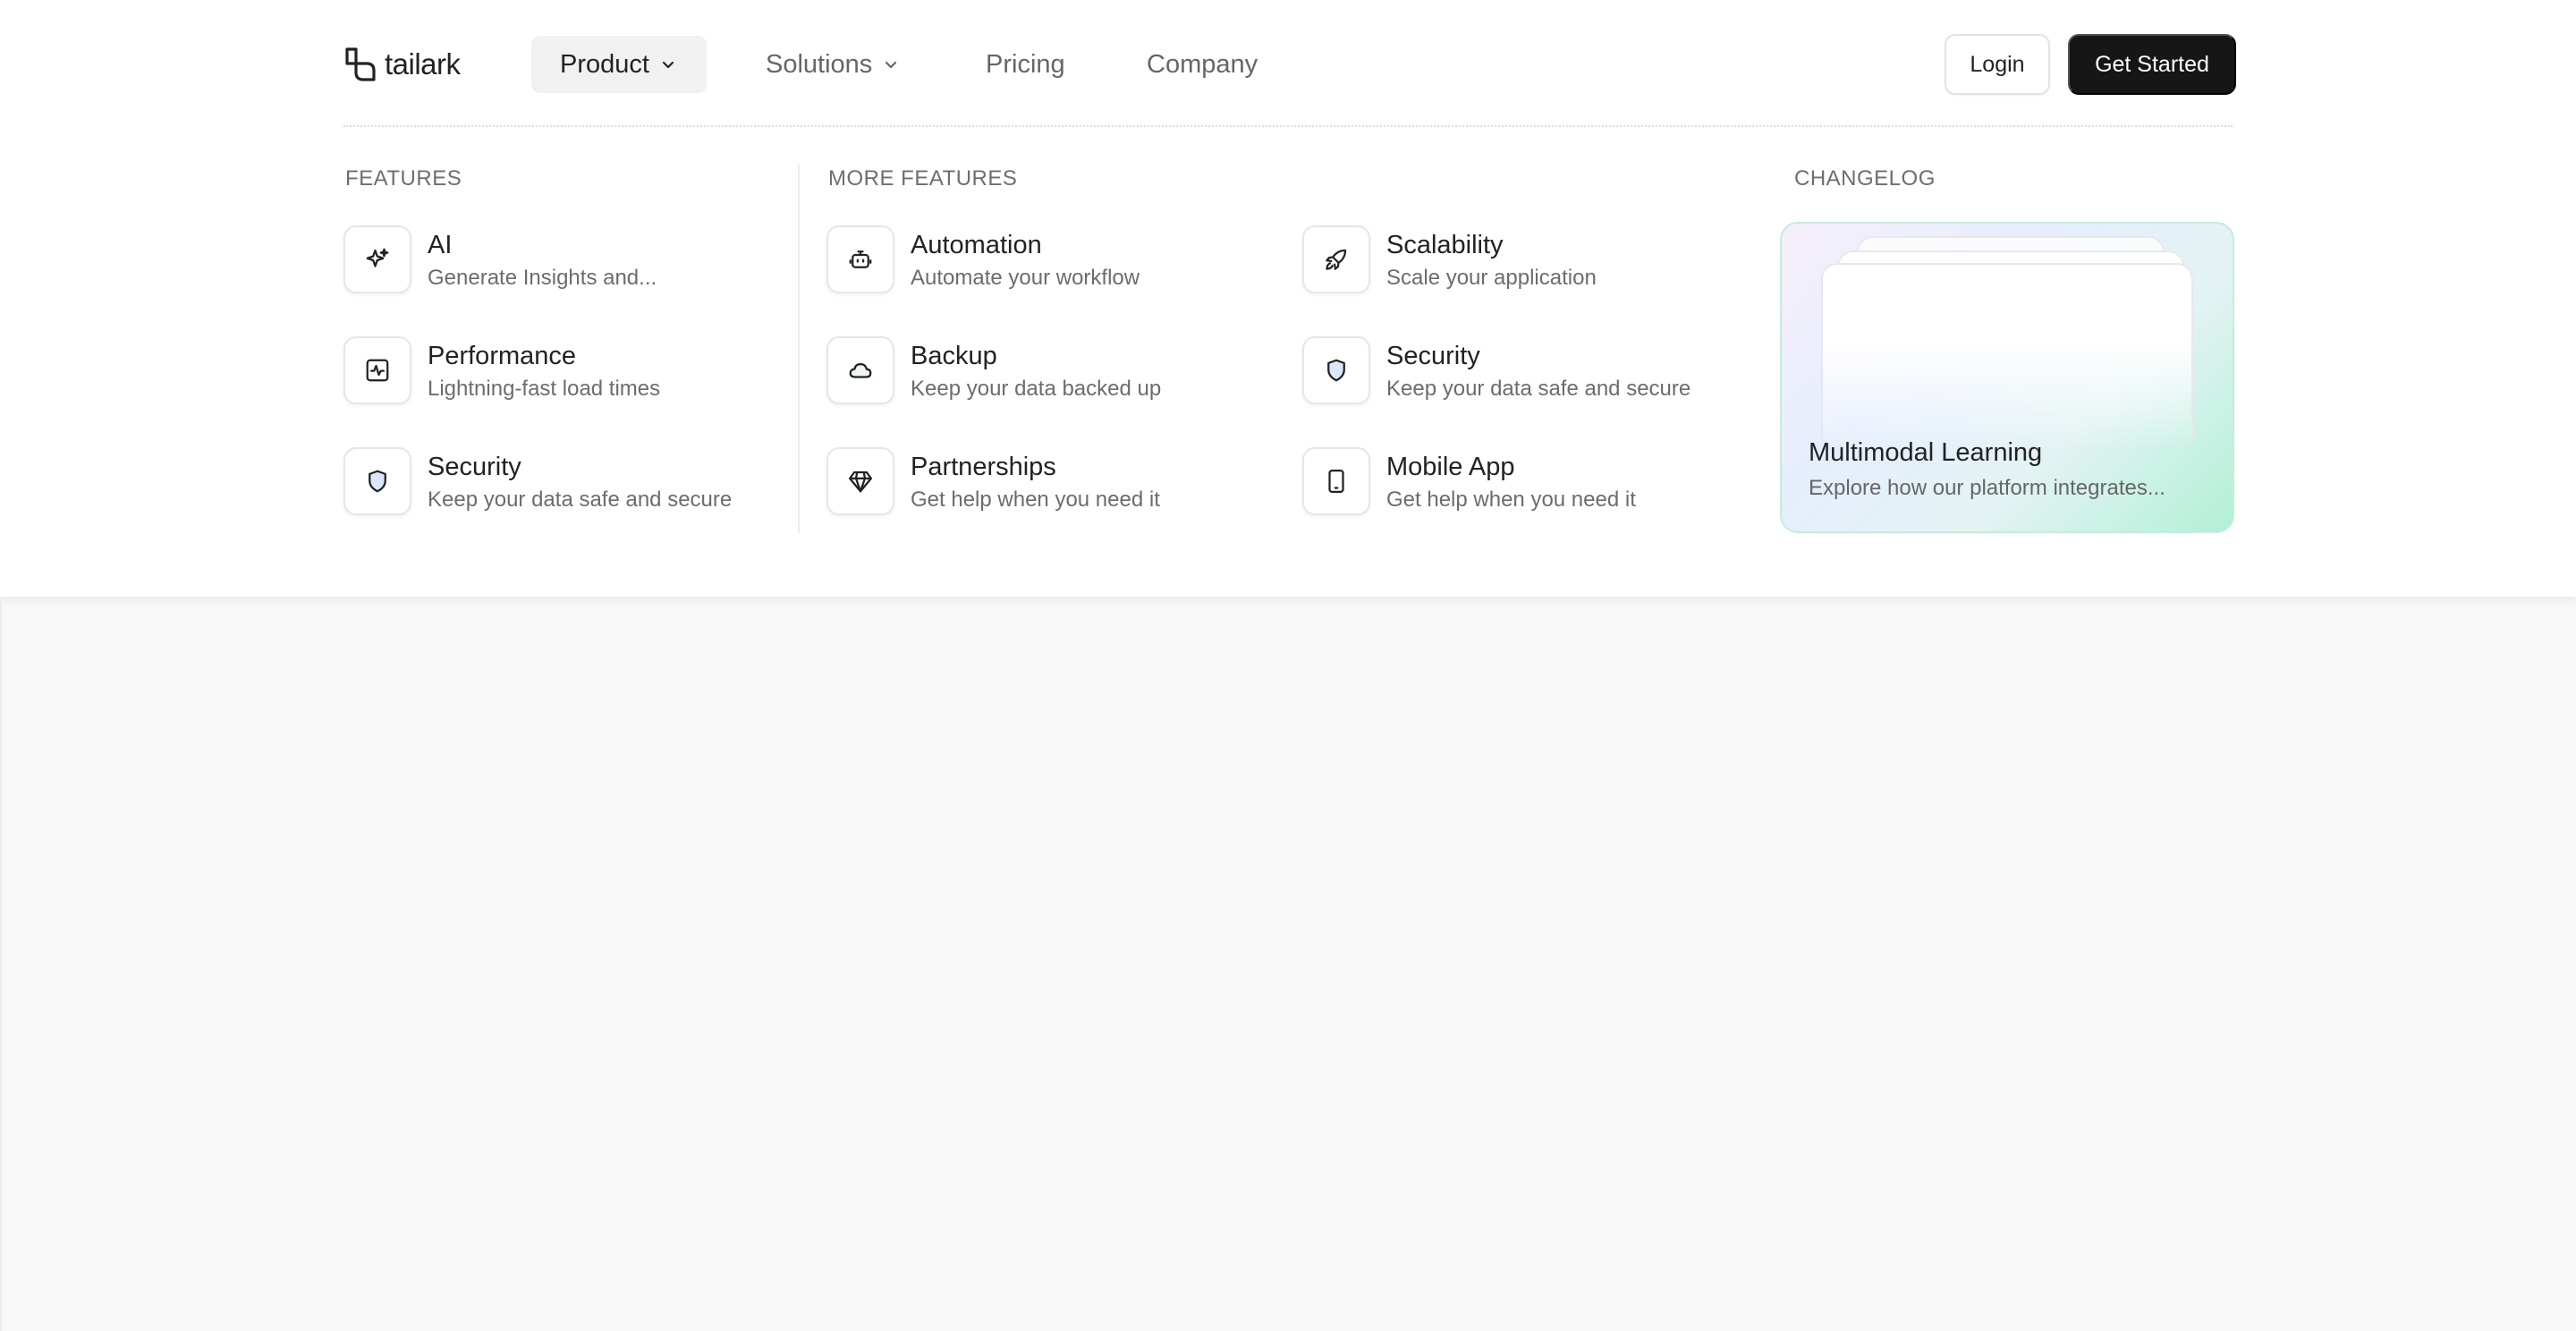 The image size is (2576, 1331). I want to click on nav-company: Company, so click(1202, 65).